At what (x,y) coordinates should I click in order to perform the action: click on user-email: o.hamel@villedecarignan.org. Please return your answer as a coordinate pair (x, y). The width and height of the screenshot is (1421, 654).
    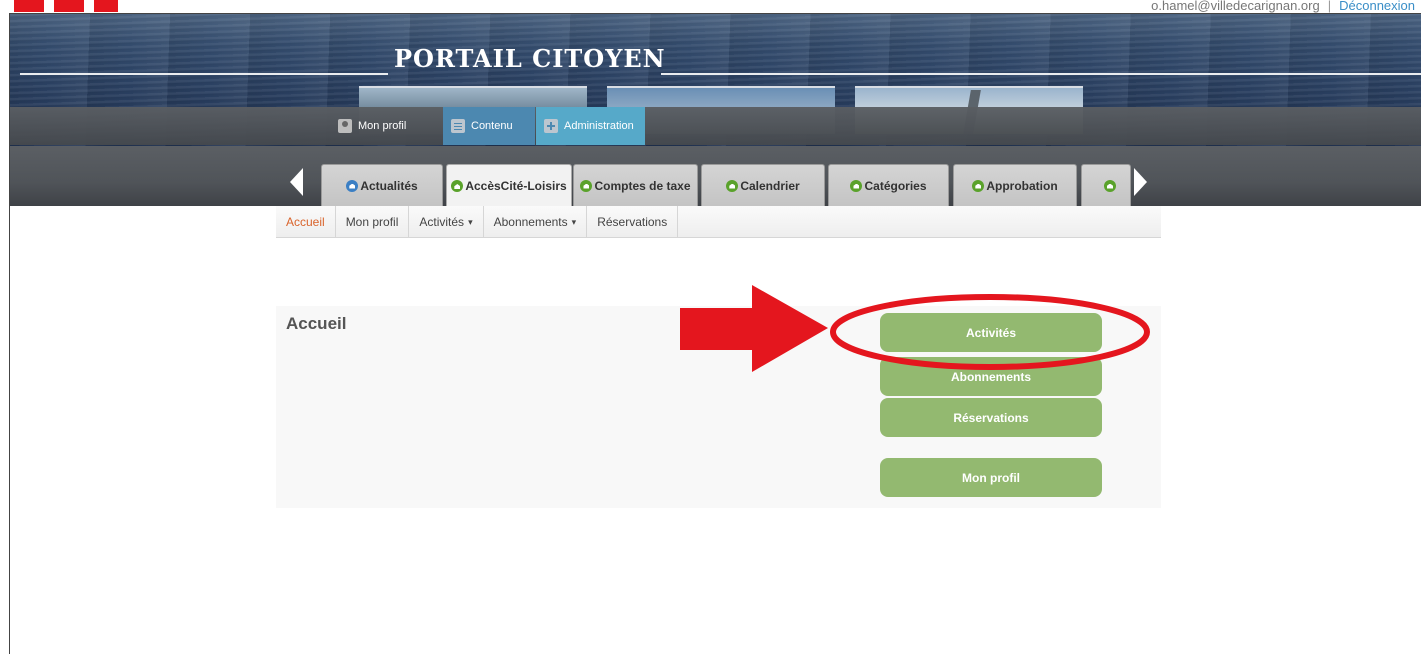
    Looking at the image, I should click on (1235, 6).